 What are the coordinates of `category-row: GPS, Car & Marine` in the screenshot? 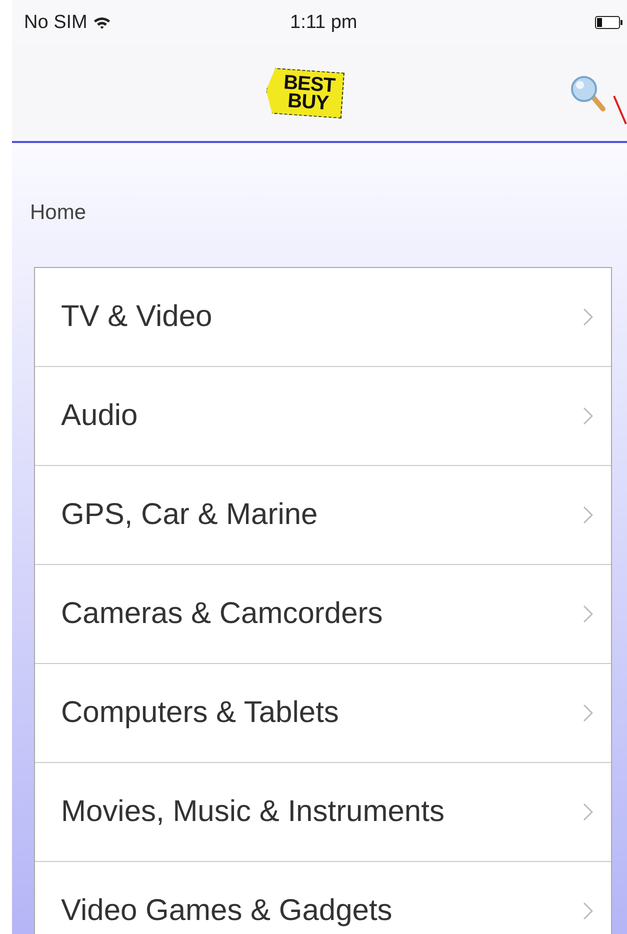 It's located at (323, 515).